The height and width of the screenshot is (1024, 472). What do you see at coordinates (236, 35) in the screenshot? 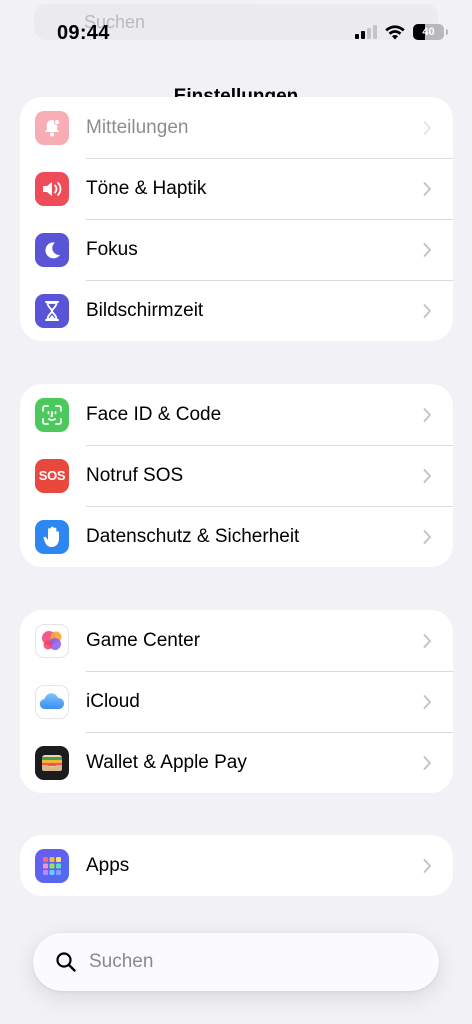
I see `status-bar: 09:44 40` at bounding box center [236, 35].